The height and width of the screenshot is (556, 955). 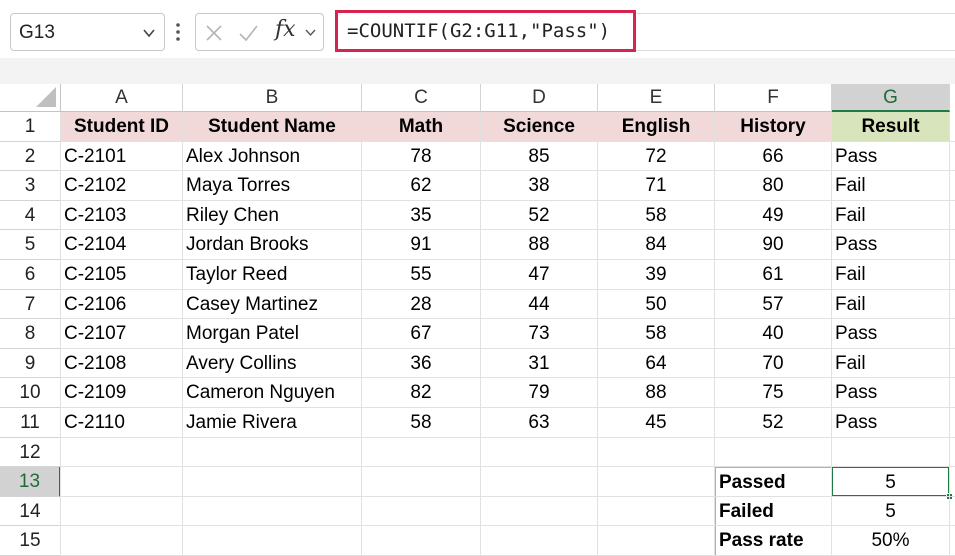 What do you see at coordinates (149, 33) in the screenshot?
I see `chevron-down-icon` at bounding box center [149, 33].